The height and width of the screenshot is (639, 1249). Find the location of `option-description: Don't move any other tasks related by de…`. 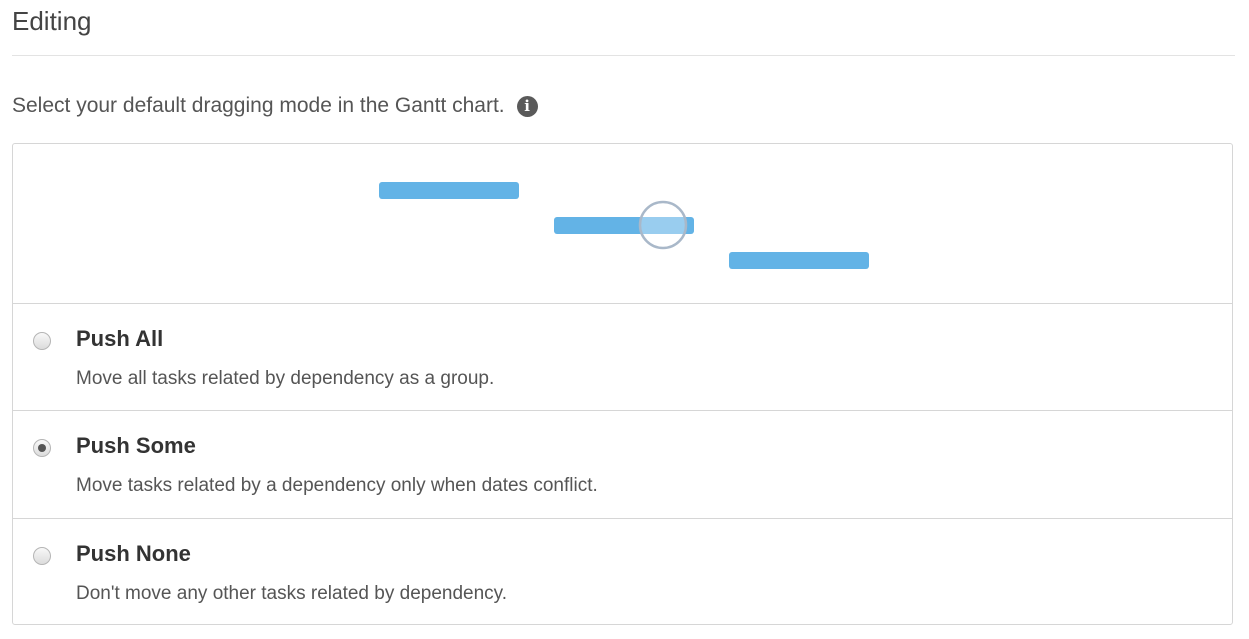

option-description: Don't move any other tasks related by de… is located at coordinates (292, 593).